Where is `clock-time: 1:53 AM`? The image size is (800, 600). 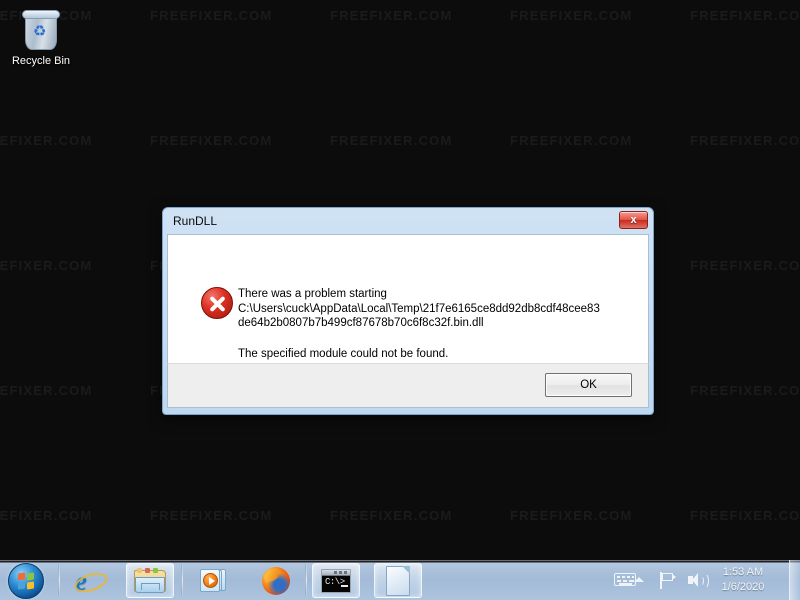 clock-time: 1:53 AM is located at coordinates (743, 572).